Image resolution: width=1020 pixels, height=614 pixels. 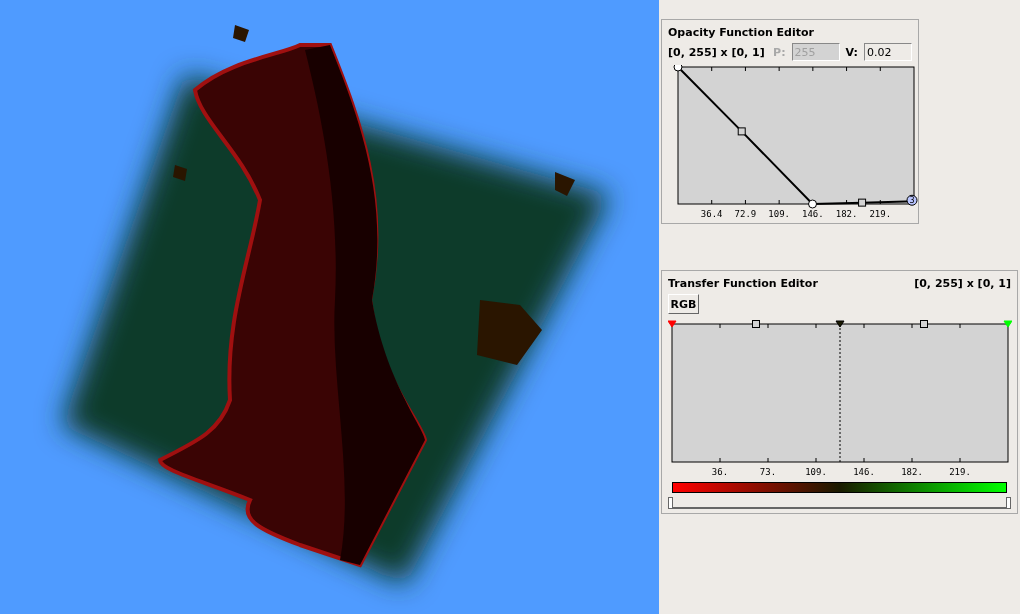 What do you see at coordinates (743, 283) in the screenshot?
I see `panel-title: Transfer Function Editor` at bounding box center [743, 283].